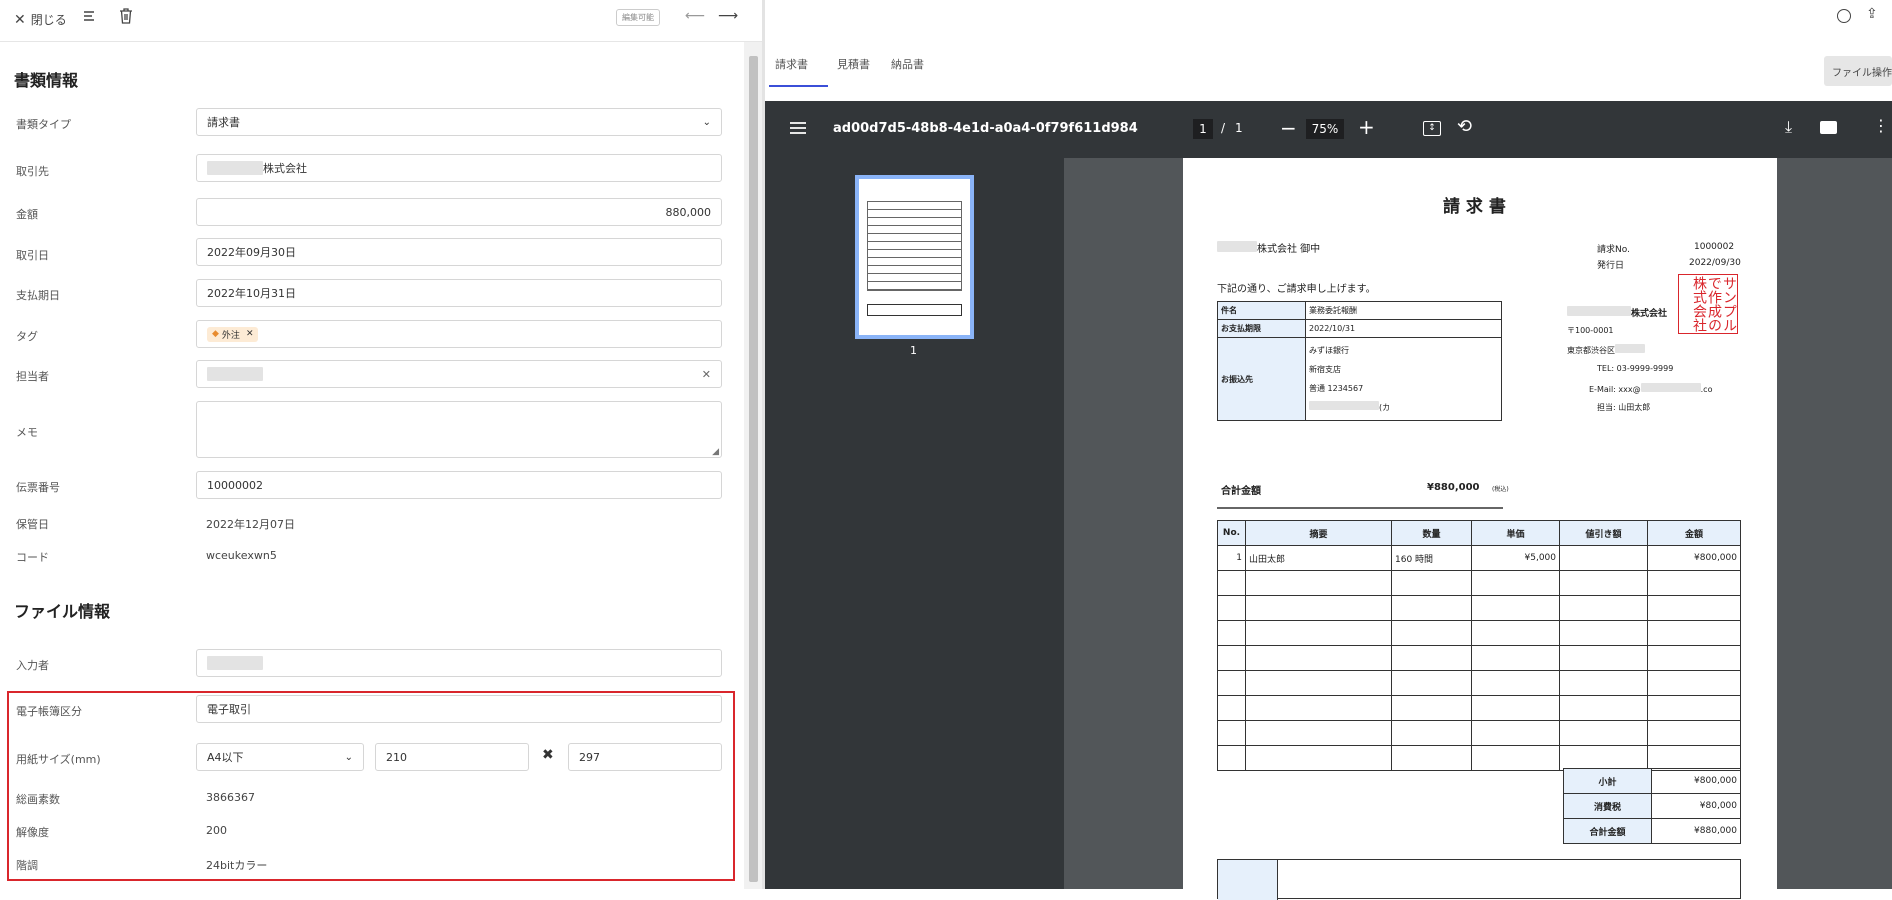 The width and height of the screenshot is (1892, 900). What do you see at coordinates (791, 64) in the screenshot?
I see `tab-invoice: 請求書` at bounding box center [791, 64].